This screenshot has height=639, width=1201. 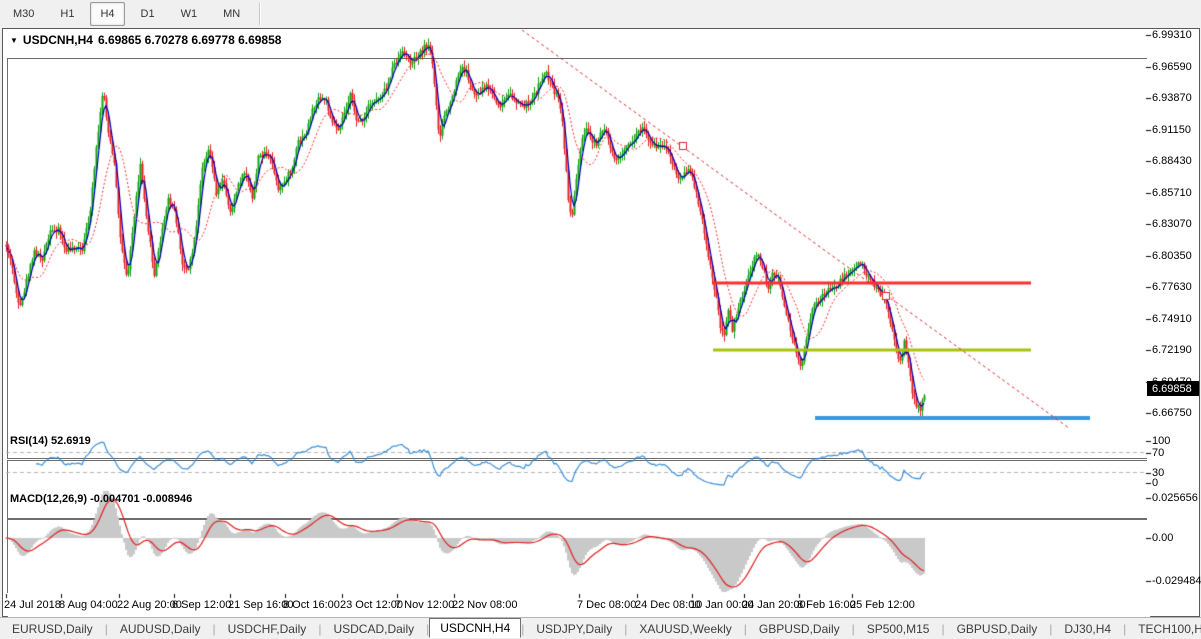 What do you see at coordinates (1087, 629) in the screenshot?
I see `tab-dj30-h4: DJ30,H4` at bounding box center [1087, 629].